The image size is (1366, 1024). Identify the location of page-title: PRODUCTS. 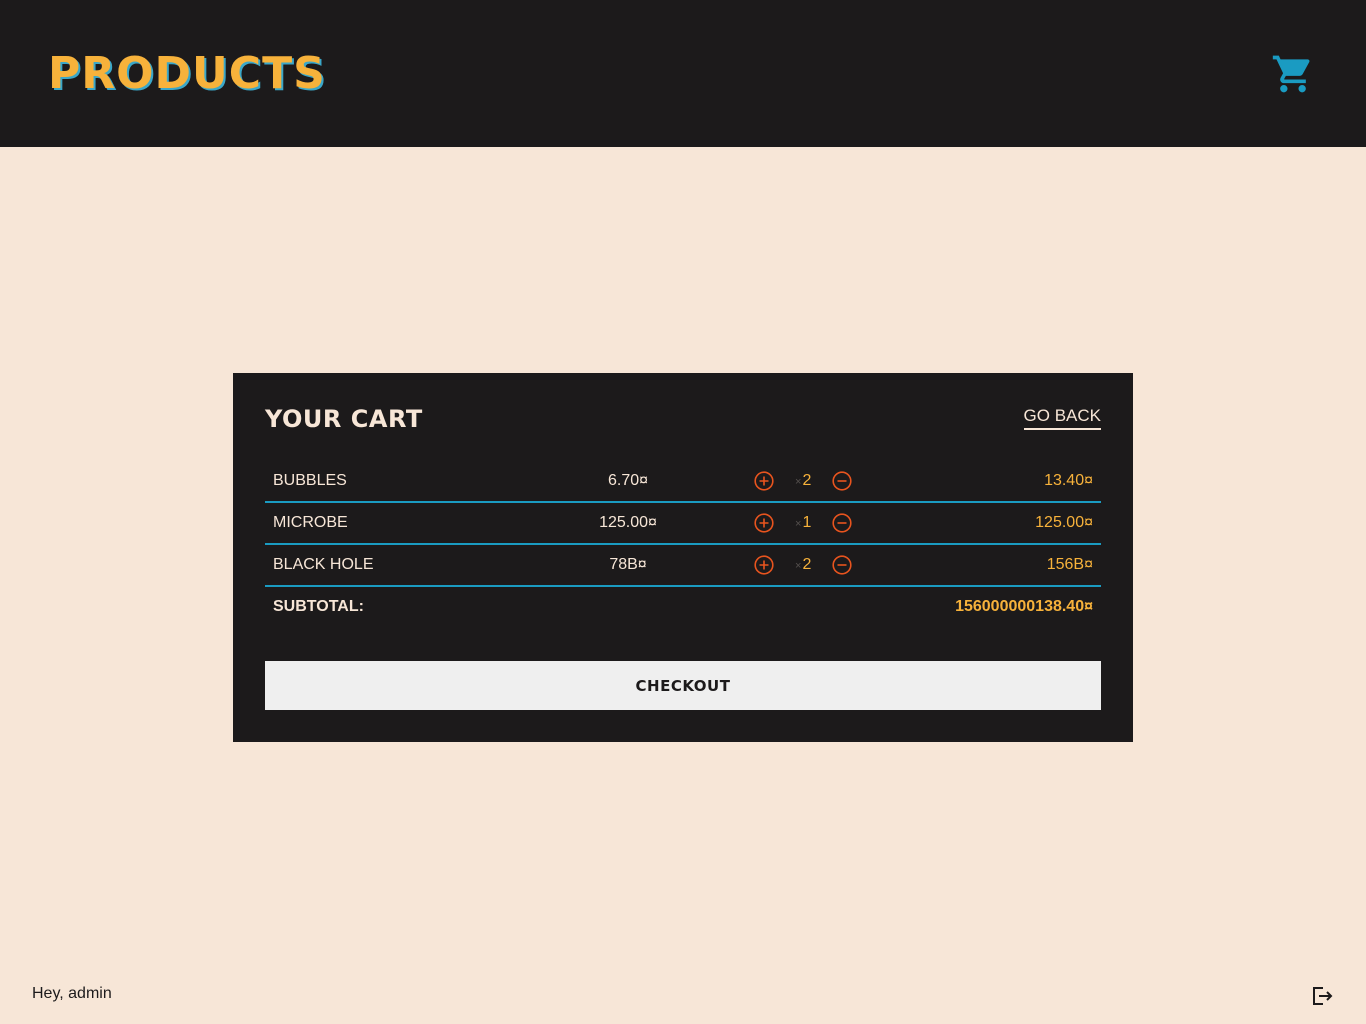
(187, 73).